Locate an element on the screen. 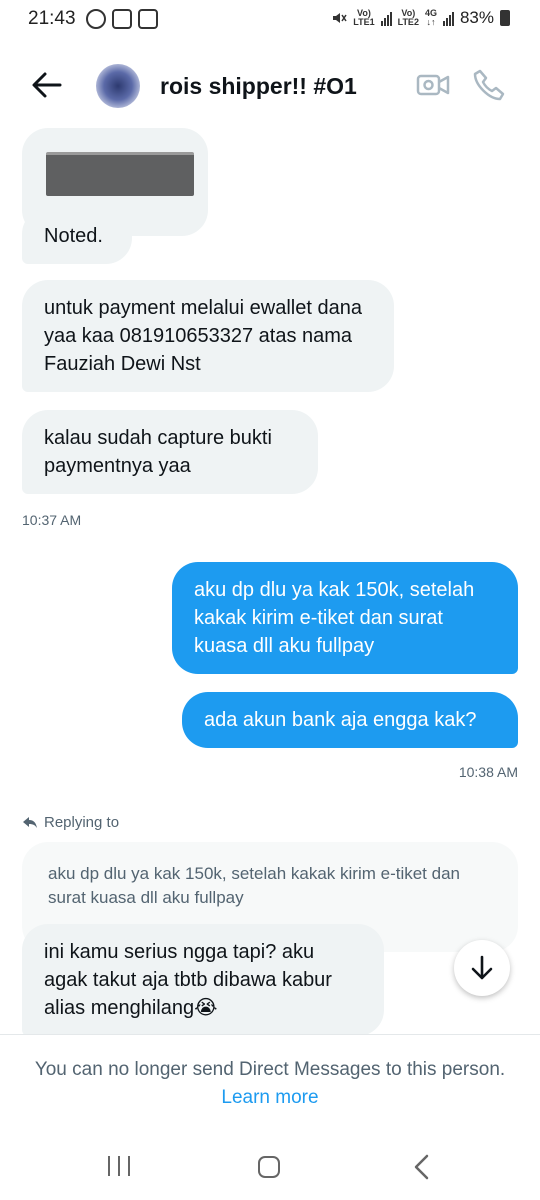  video-call-icon is located at coordinates (433, 85).